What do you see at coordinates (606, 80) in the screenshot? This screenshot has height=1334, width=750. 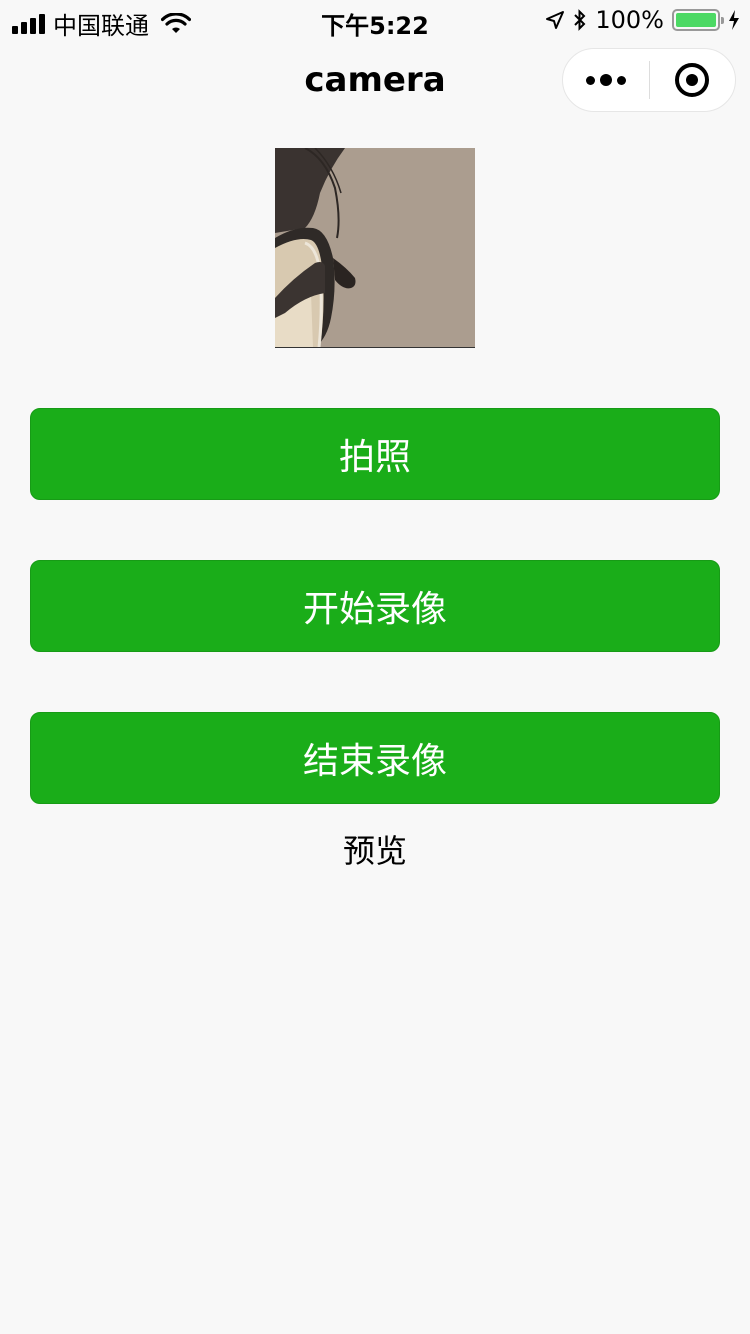 I see `more-button` at bounding box center [606, 80].